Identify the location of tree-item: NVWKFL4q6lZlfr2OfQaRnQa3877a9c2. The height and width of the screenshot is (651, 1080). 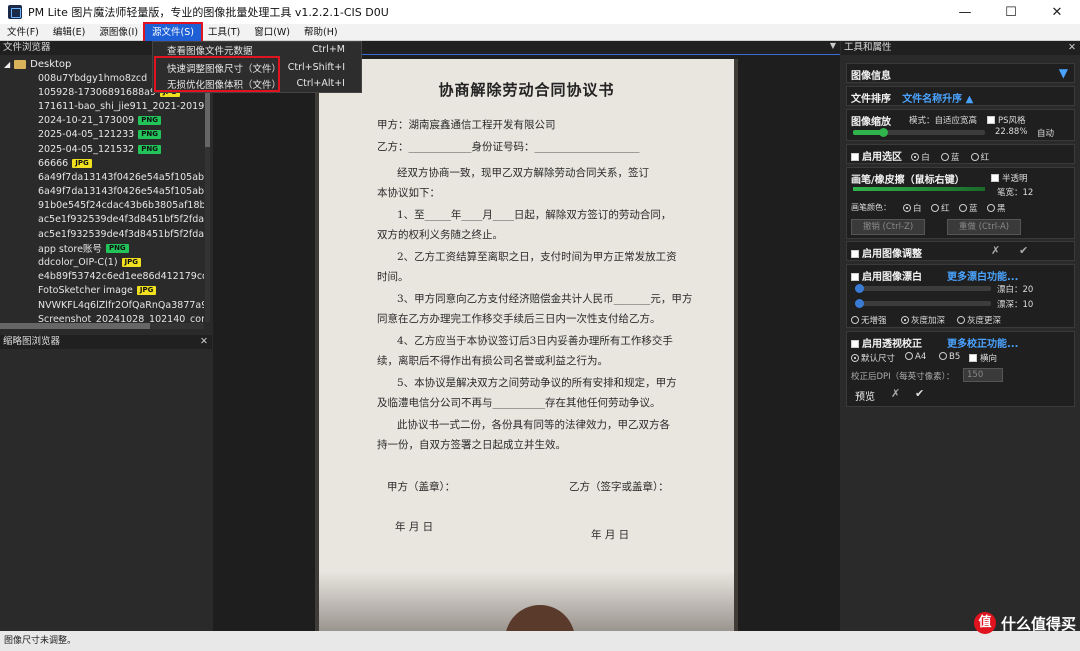
(102, 305).